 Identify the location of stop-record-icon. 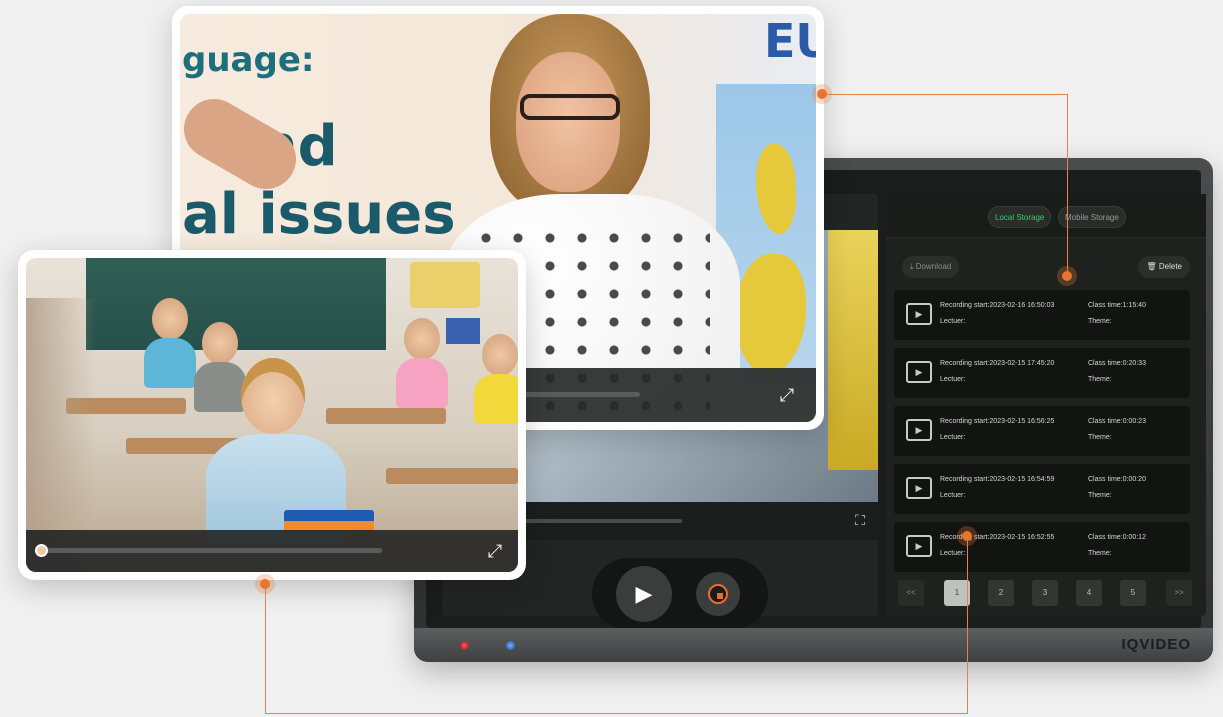
(718, 594).